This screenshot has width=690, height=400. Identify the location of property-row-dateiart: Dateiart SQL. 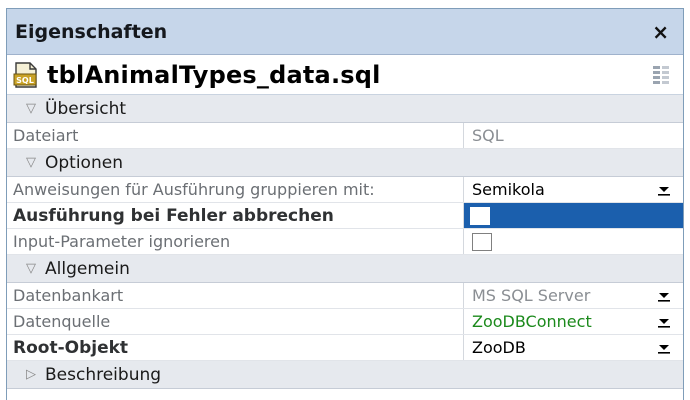
(345, 136).